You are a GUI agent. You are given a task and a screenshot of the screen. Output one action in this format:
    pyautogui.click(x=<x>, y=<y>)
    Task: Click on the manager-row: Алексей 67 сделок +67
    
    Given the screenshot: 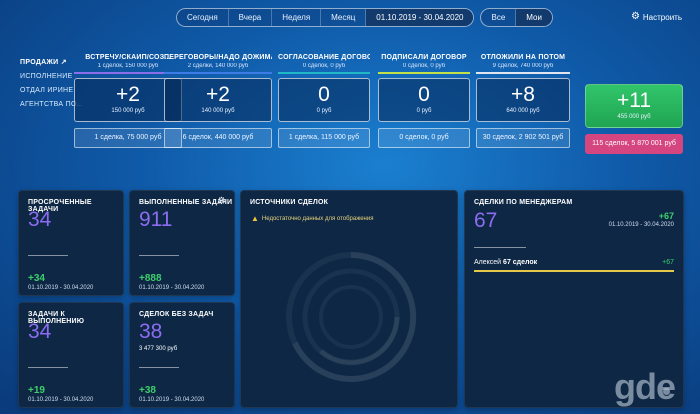 What is the action you would take?
    pyautogui.click(x=574, y=262)
    